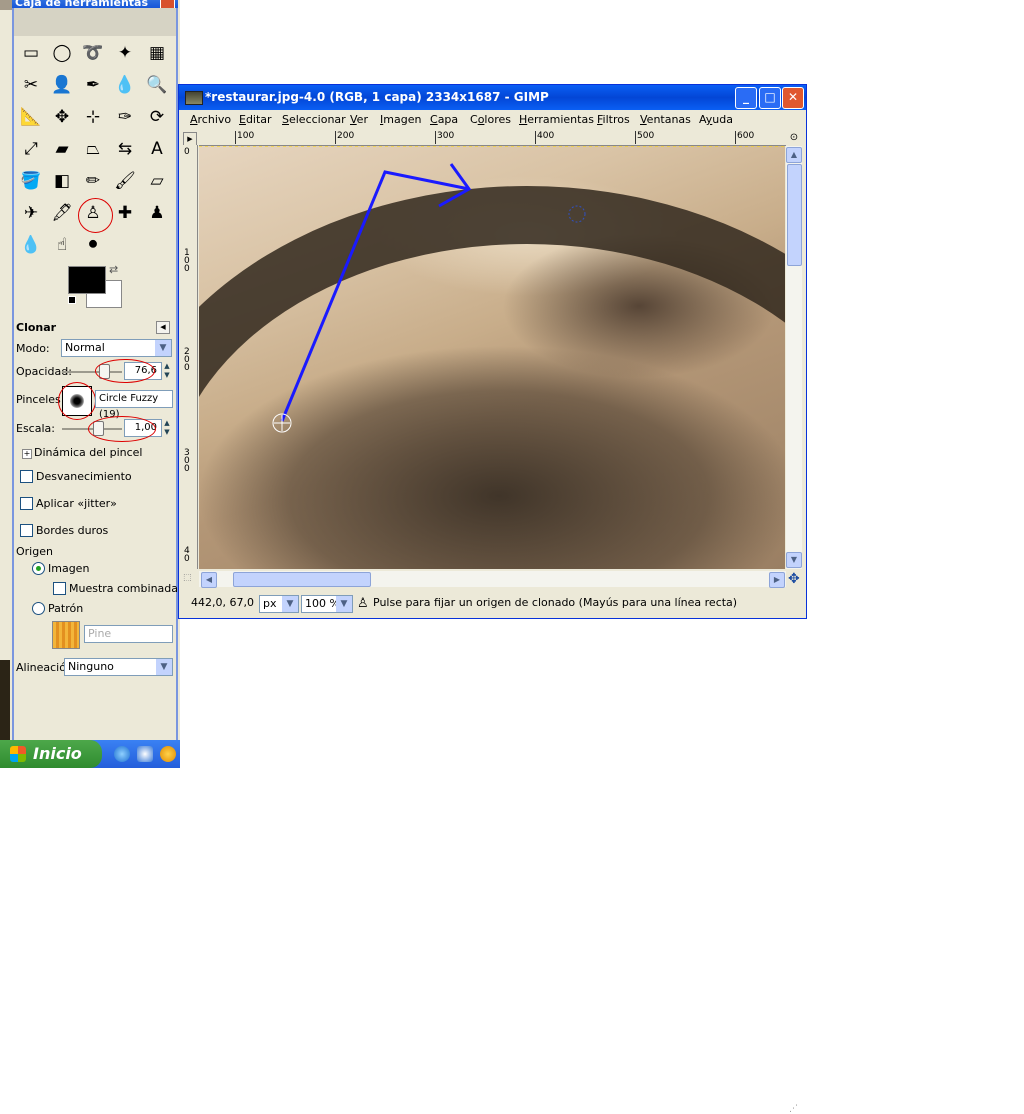  I want to click on source-pattern-radio, so click(38, 608).